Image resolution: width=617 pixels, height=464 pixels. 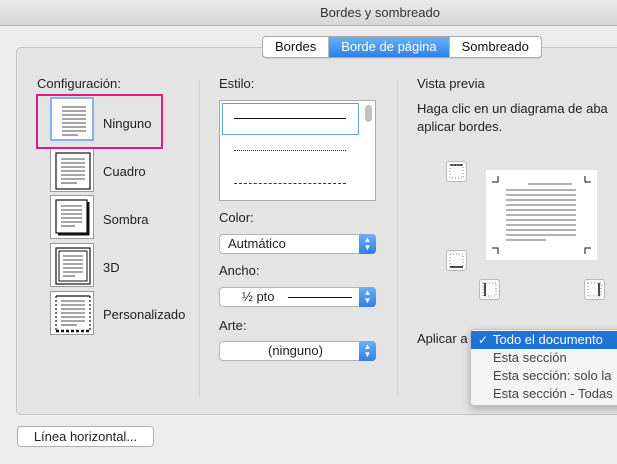 What do you see at coordinates (79, 83) in the screenshot?
I see `settings-heading: Configuración:` at bounding box center [79, 83].